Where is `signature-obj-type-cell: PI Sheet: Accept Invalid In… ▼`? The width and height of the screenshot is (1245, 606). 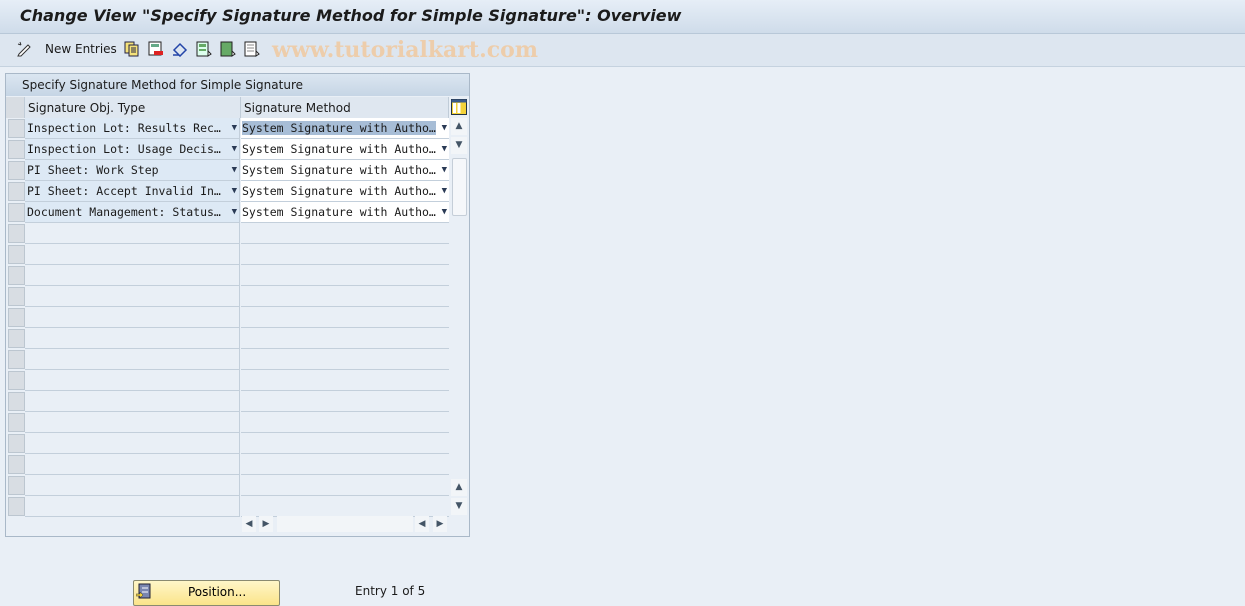
signature-obj-type-cell: PI Sheet: Accept Invalid In… ▼ is located at coordinates (132, 191).